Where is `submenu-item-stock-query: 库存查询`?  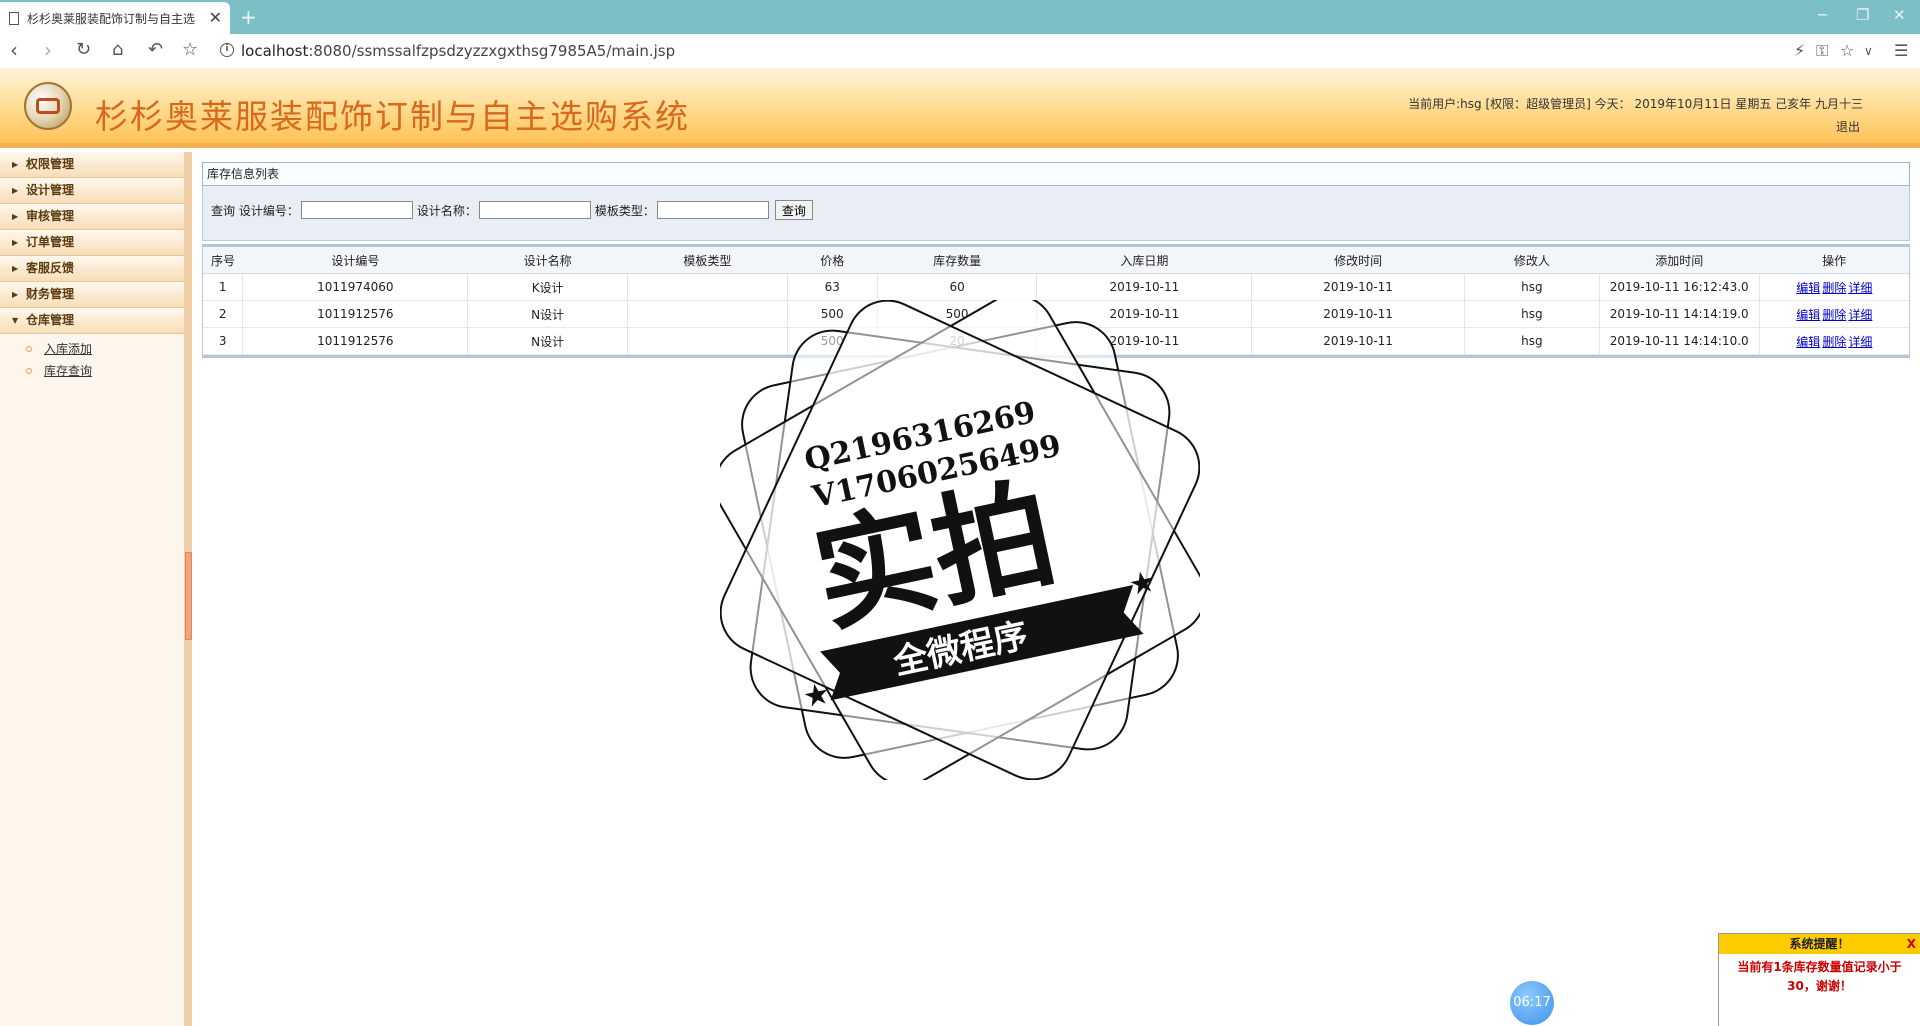
submenu-item-stock-query: 库存查询 is located at coordinates (92, 371).